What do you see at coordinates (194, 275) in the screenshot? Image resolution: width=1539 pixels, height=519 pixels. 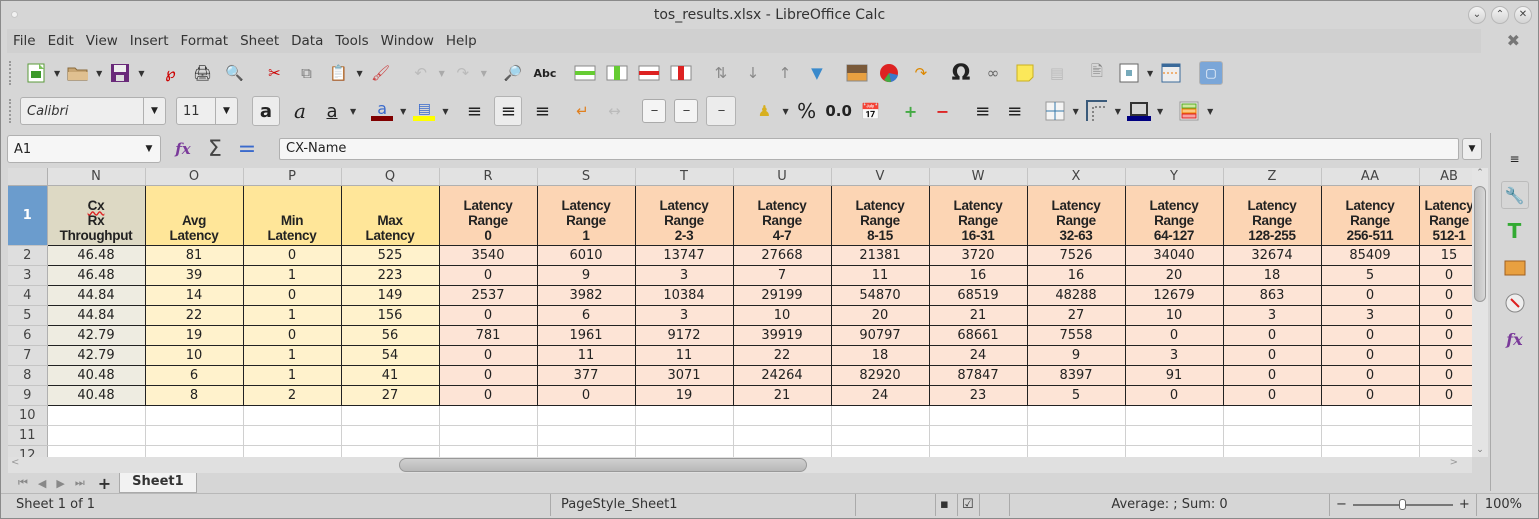 I see `cell: 39` at bounding box center [194, 275].